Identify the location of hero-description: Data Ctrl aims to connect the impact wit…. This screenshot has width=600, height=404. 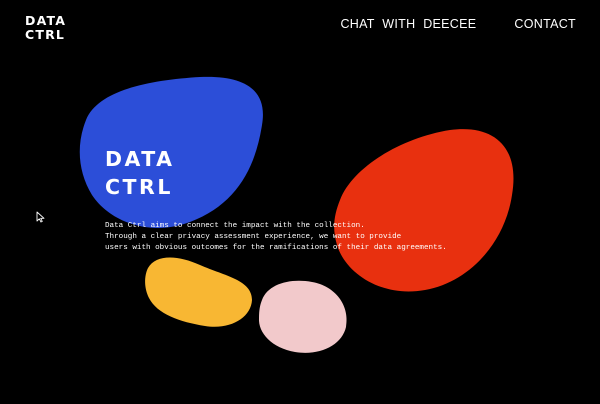
(276, 237).